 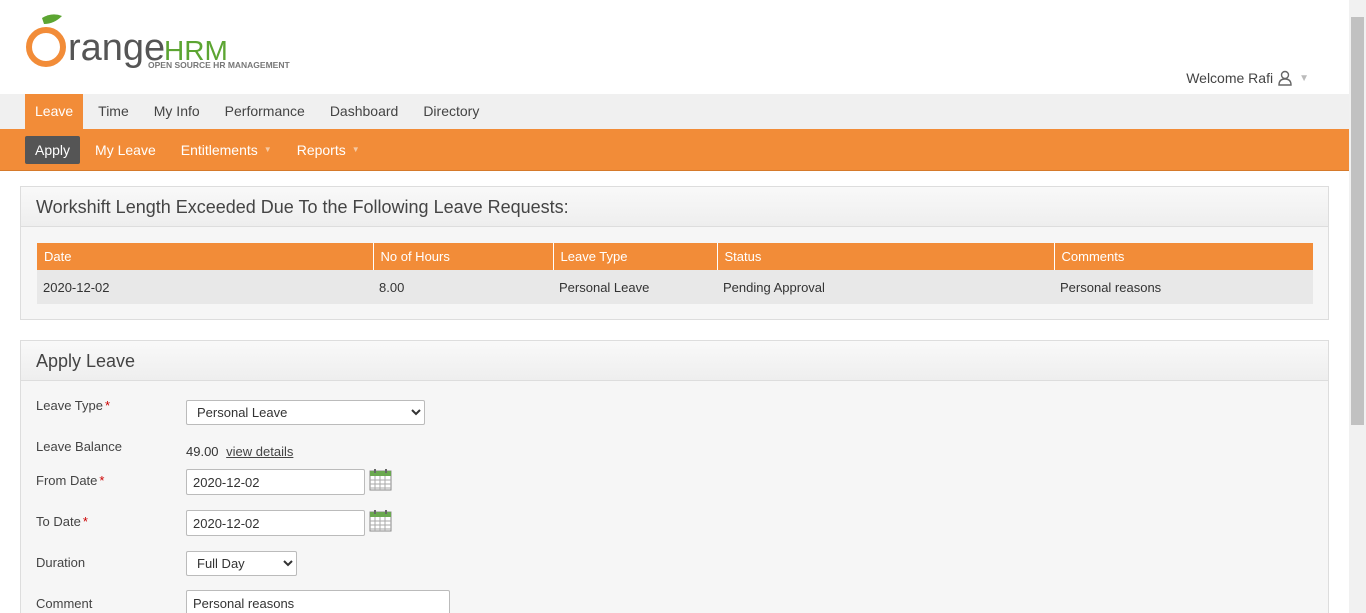 I want to click on comment-label: Comment, so click(x=64, y=603).